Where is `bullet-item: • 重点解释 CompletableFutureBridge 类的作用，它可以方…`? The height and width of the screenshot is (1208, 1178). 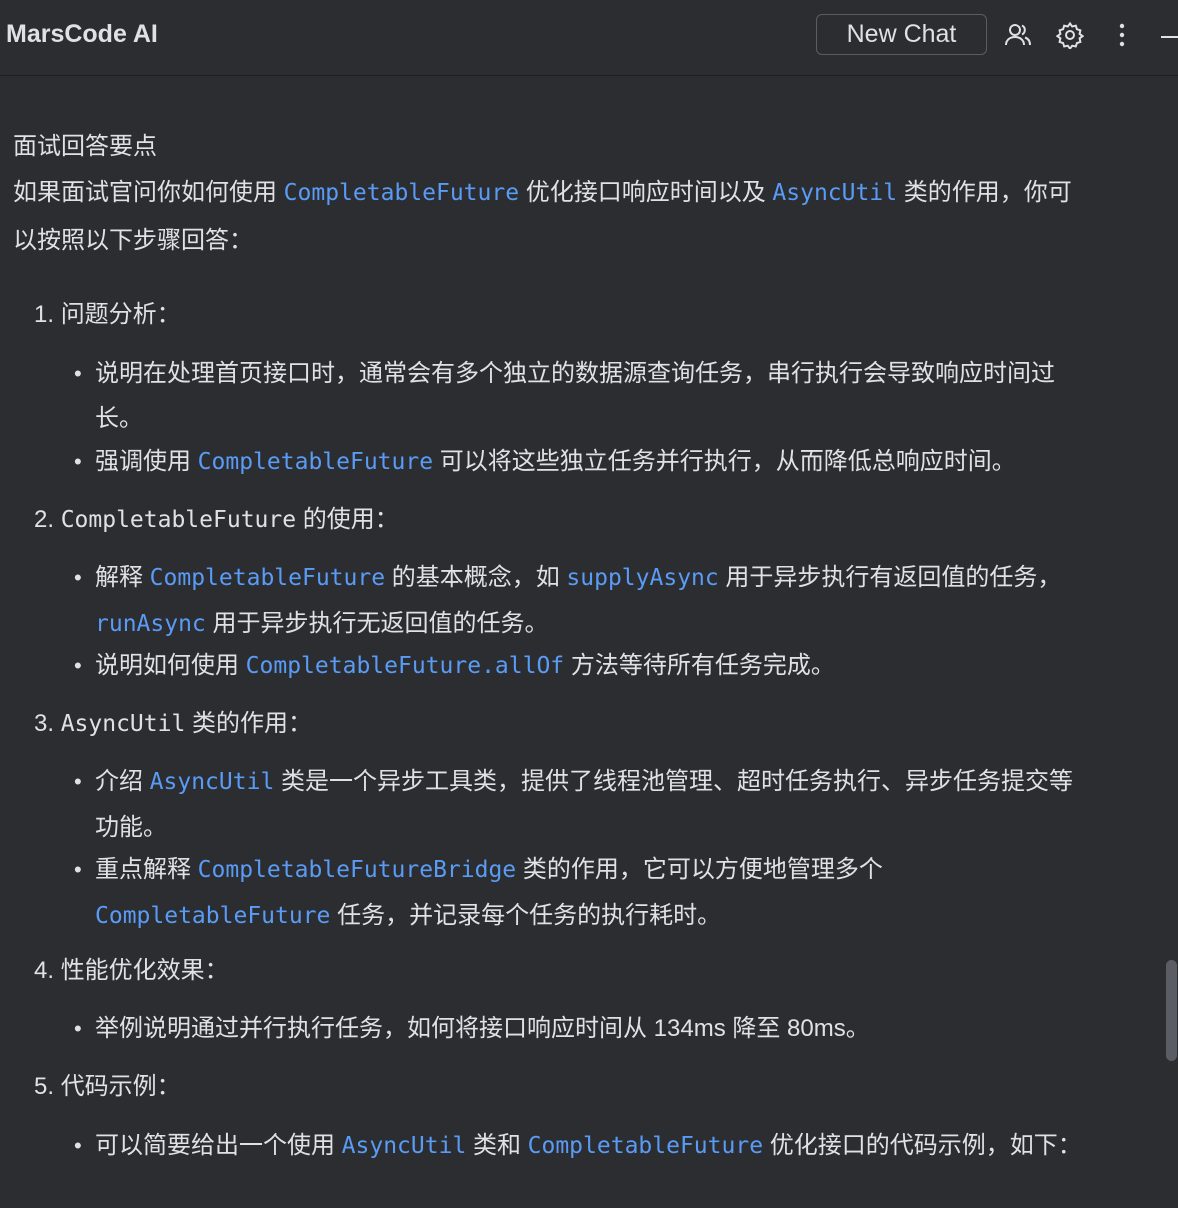 bullet-item: • 重点解释 CompletableFutureBridge 类的作用，它可以方… is located at coordinates (478, 892).